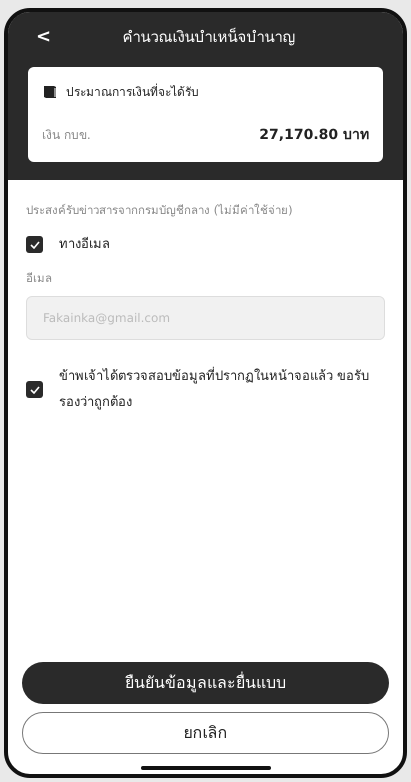 This screenshot has height=782, width=411. I want to click on card-title: ประมาณการเงินที่จะได้รับ, so click(132, 91).